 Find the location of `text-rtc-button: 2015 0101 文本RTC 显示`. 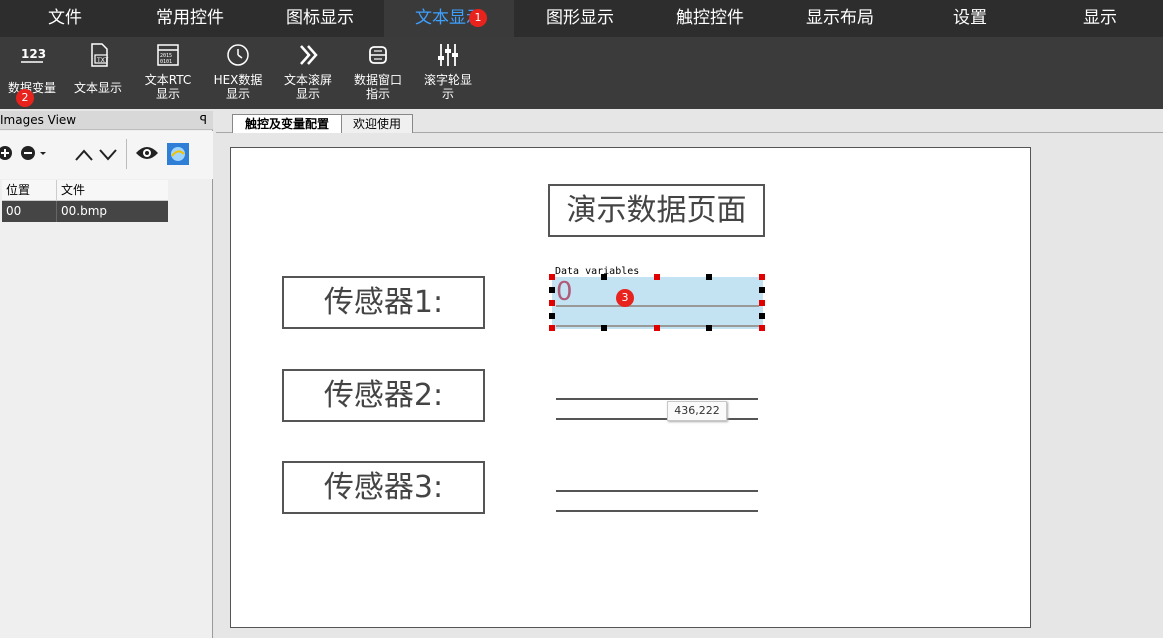

text-rtc-button: 2015 0101 文本RTC 显示 is located at coordinates (168, 71).